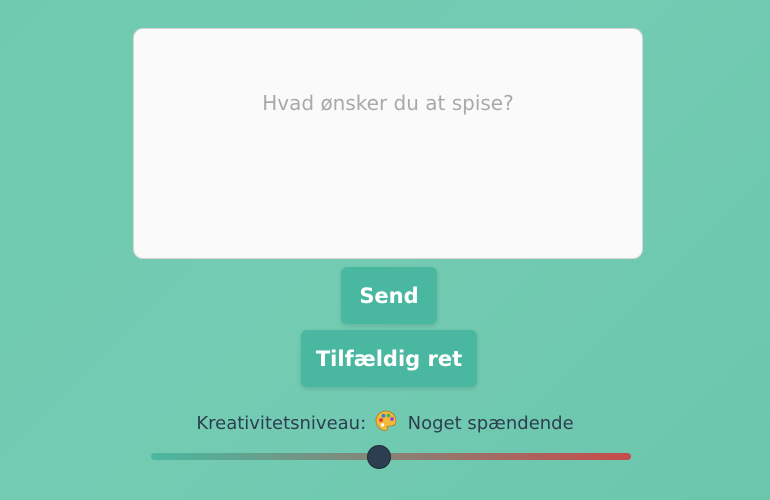 The width and height of the screenshot is (770, 500). I want to click on random-dish-button: Tilfældig ret, so click(389, 358).